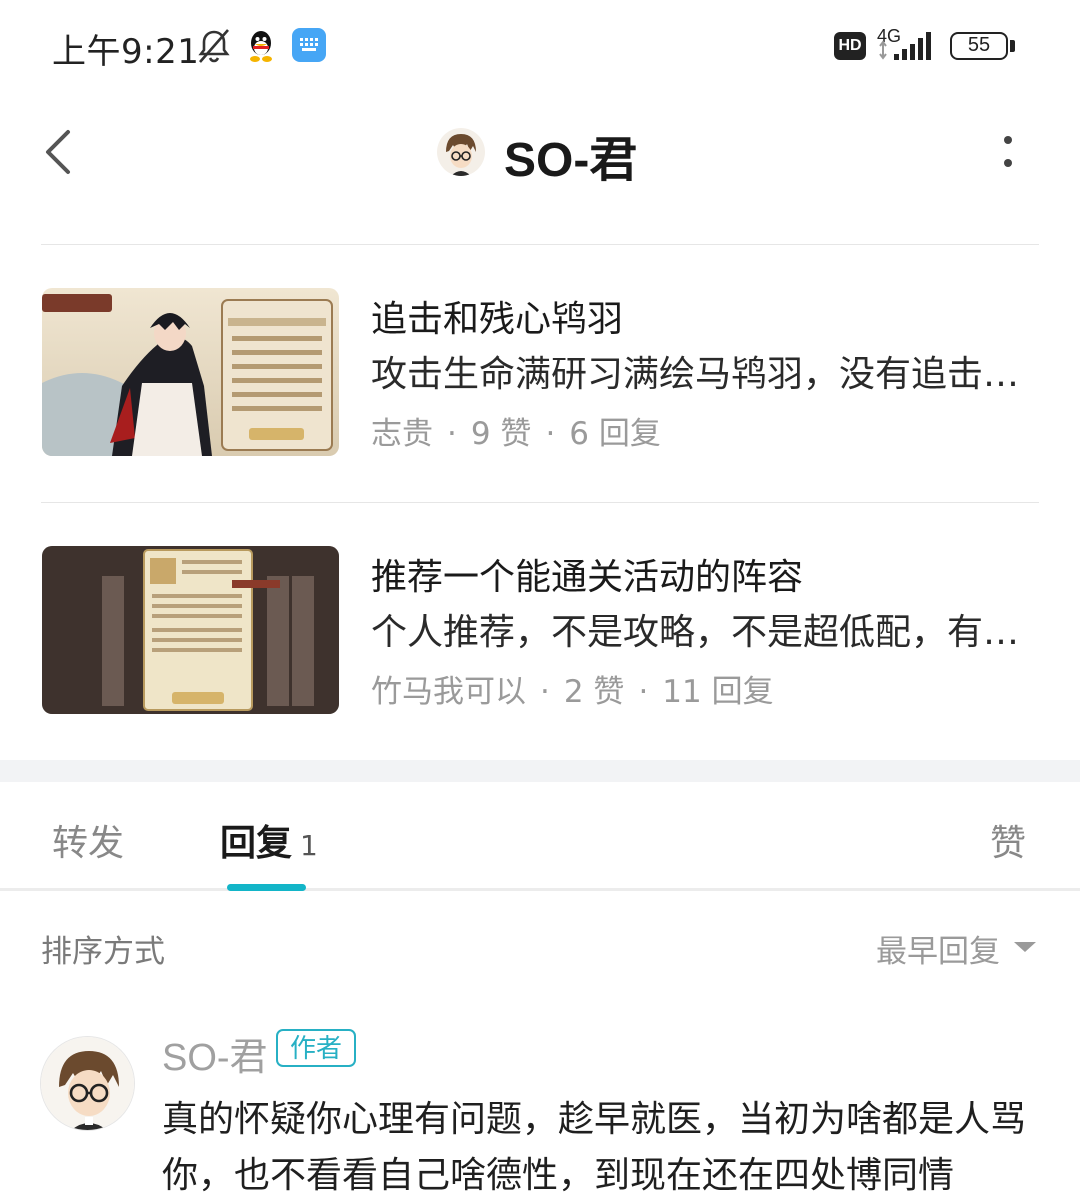 The image size is (1080, 1204). Describe the element at coordinates (316, 1048) in the screenshot. I see `author-badge: 作者` at that location.